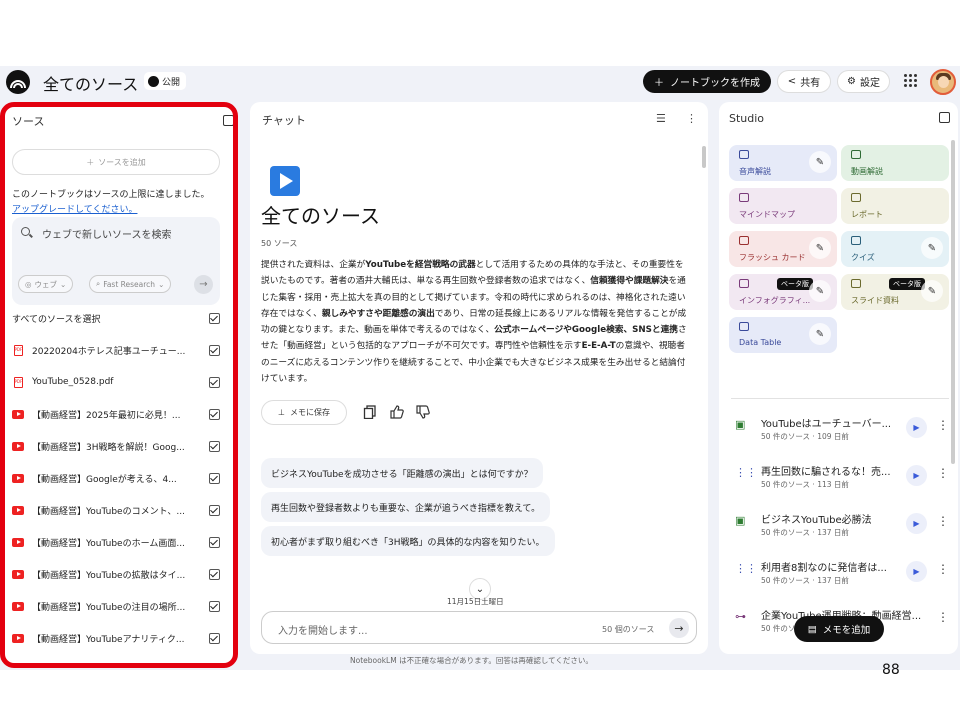 Image resolution: width=960 pixels, height=720 pixels. What do you see at coordinates (895, 206) in the screenshot?
I see `studio-tile: レポート` at bounding box center [895, 206].